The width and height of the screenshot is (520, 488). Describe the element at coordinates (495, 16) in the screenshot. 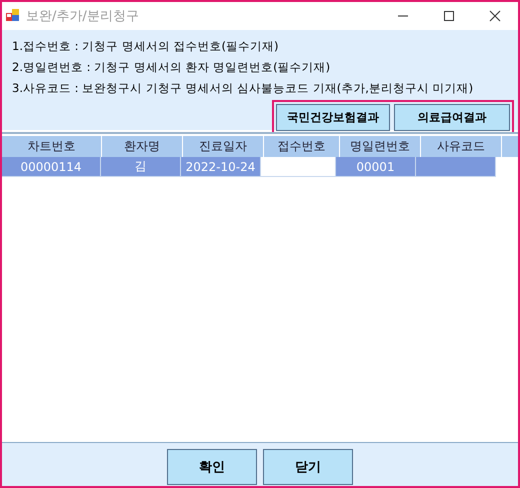

I see `close-icon` at that location.